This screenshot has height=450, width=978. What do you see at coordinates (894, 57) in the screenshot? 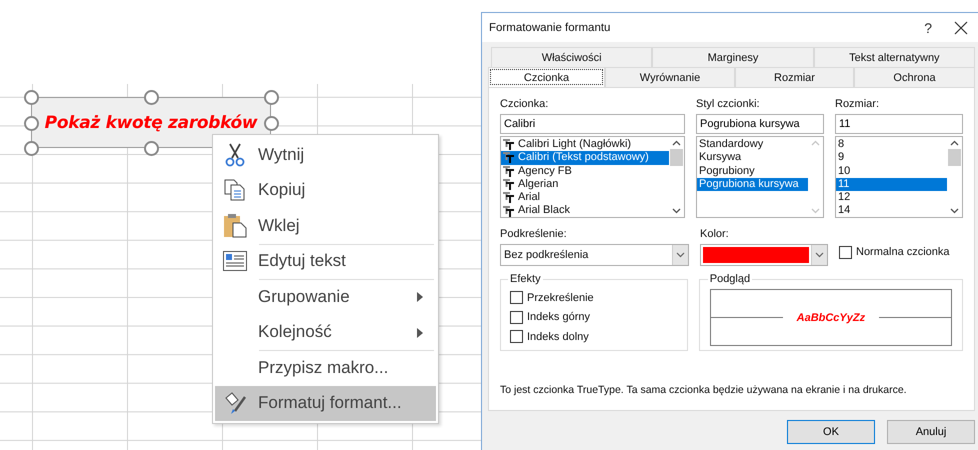
I see `tab: Tekst alternatywny` at bounding box center [894, 57].